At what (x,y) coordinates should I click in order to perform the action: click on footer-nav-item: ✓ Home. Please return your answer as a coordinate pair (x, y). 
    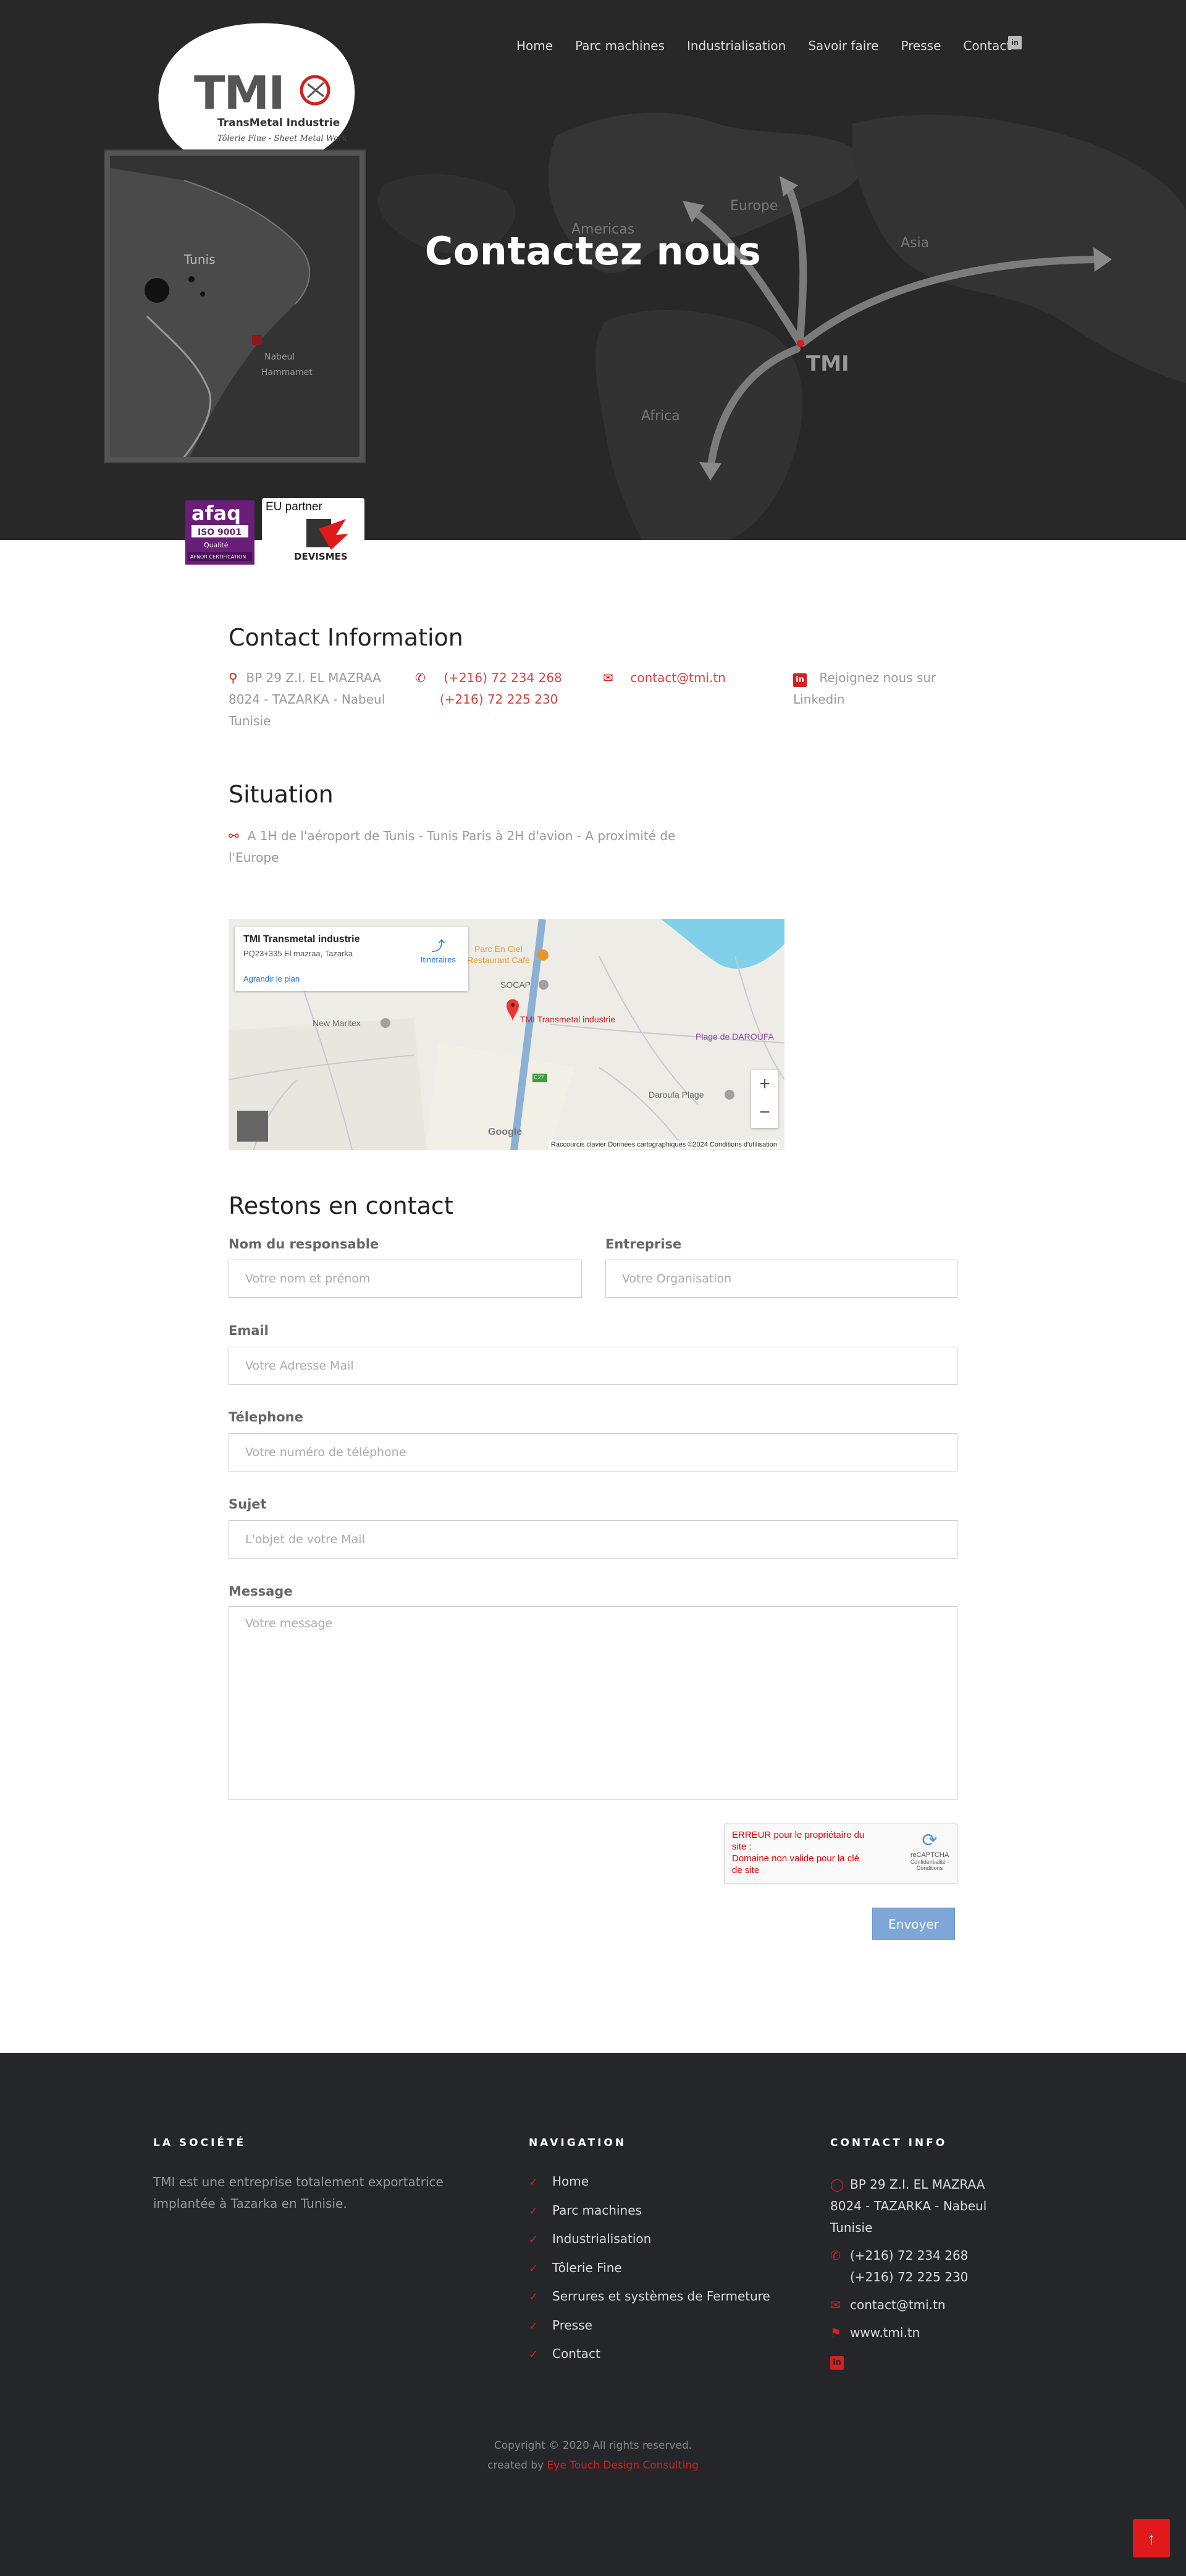
    Looking at the image, I should click on (649, 2188).